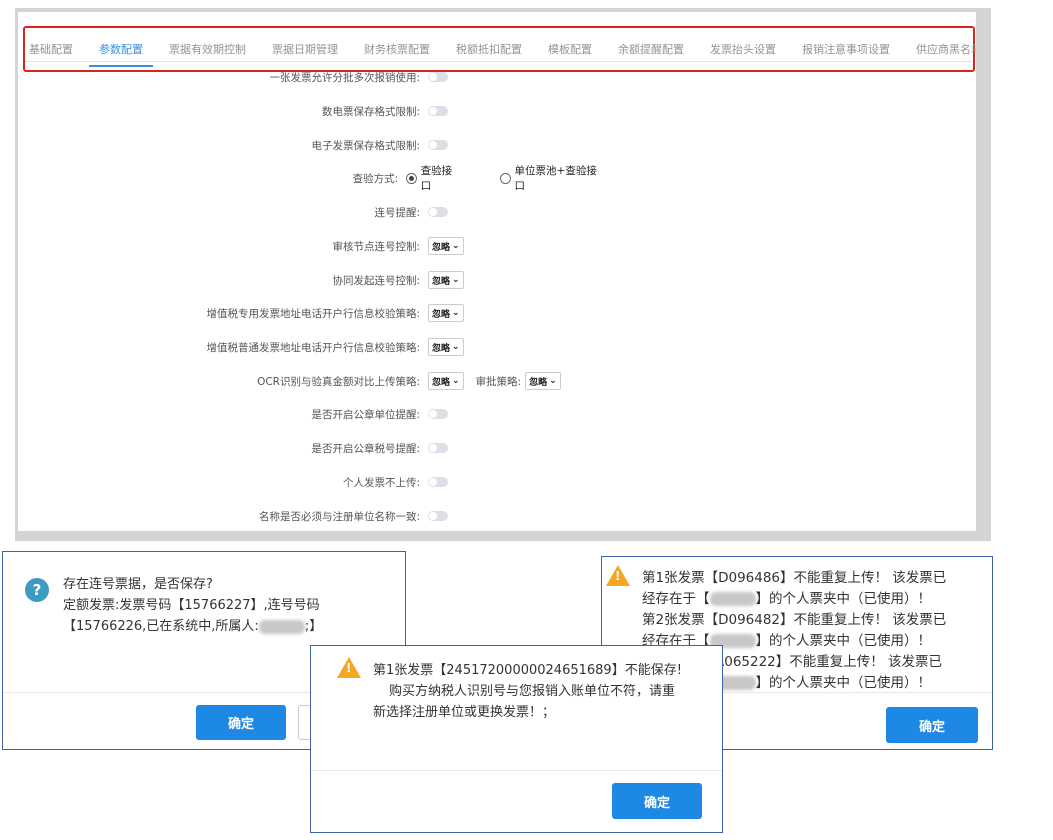 The image size is (1053, 840). I want to click on form-row: 查验方式: 查验接口 单位票池+查验接口, so click(328, 178).